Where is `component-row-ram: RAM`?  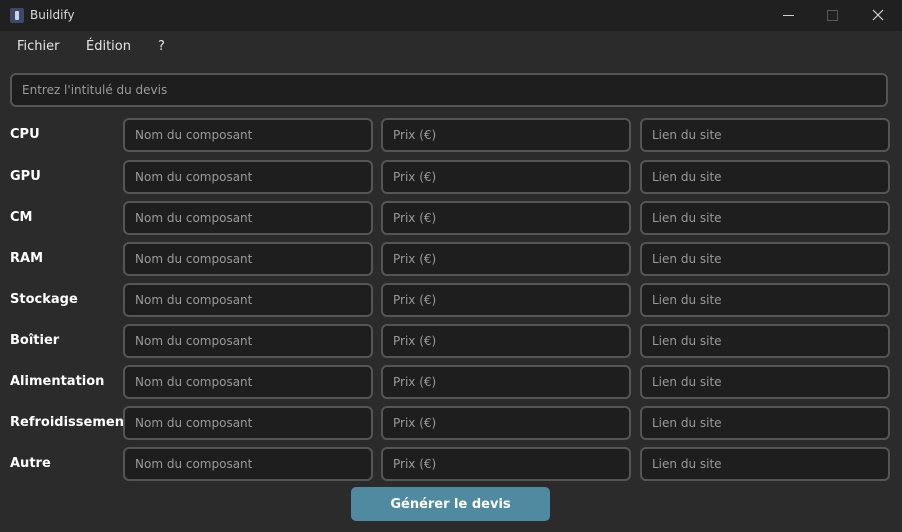
component-row-ram: RAM is located at coordinates (451, 259).